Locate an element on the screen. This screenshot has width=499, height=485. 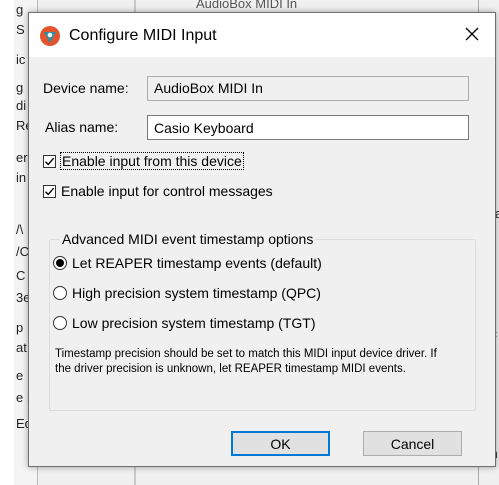
radio-let-reaper is located at coordinates (60, 263).